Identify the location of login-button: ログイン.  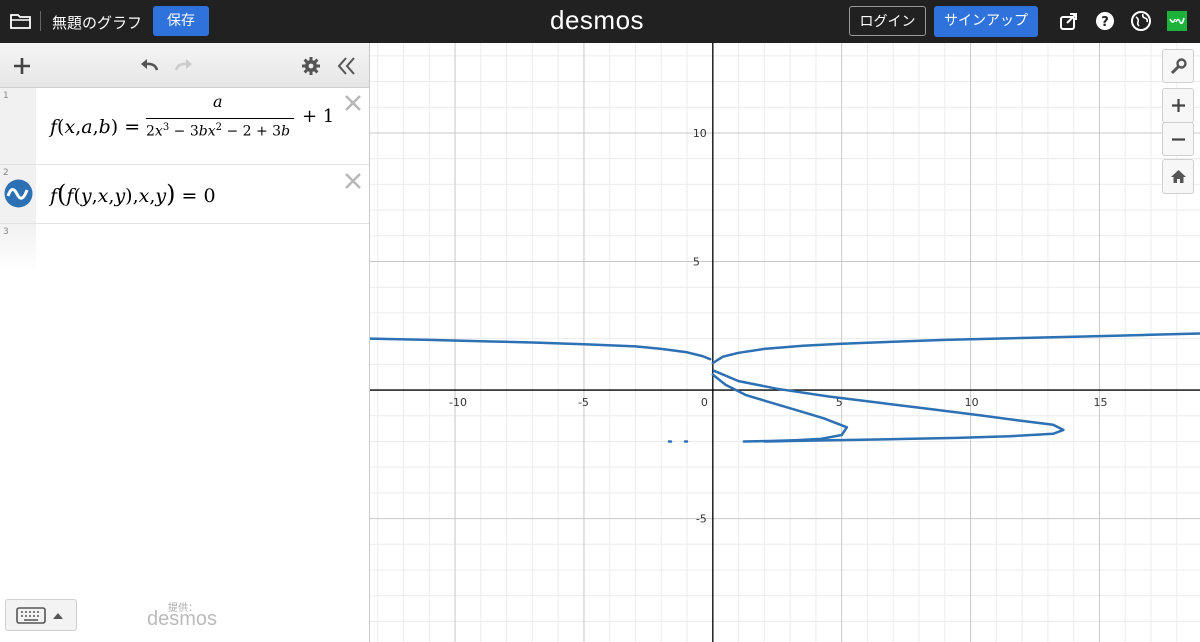
(887, 21).